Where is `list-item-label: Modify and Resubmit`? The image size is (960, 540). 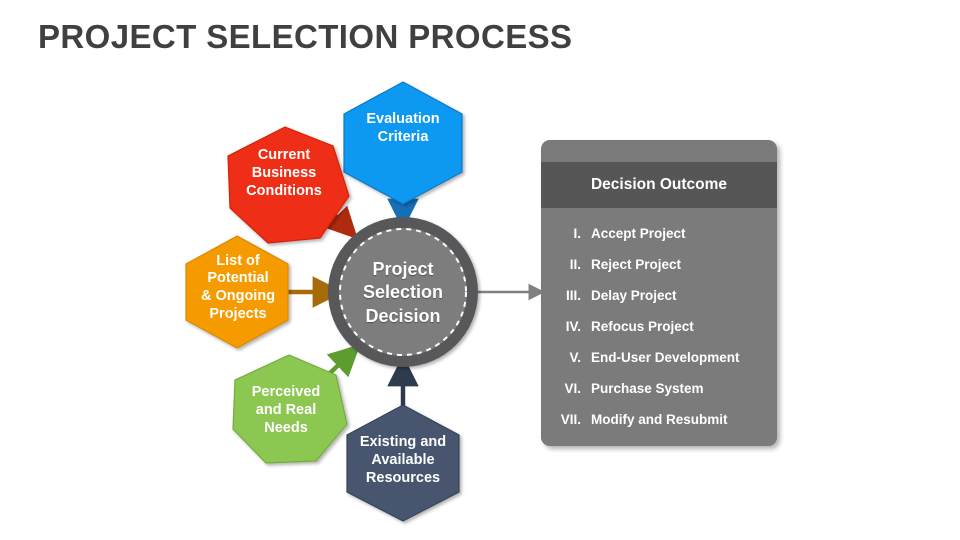
list-item-label: Modify and Resubmit is located at coordinates (659, 419).